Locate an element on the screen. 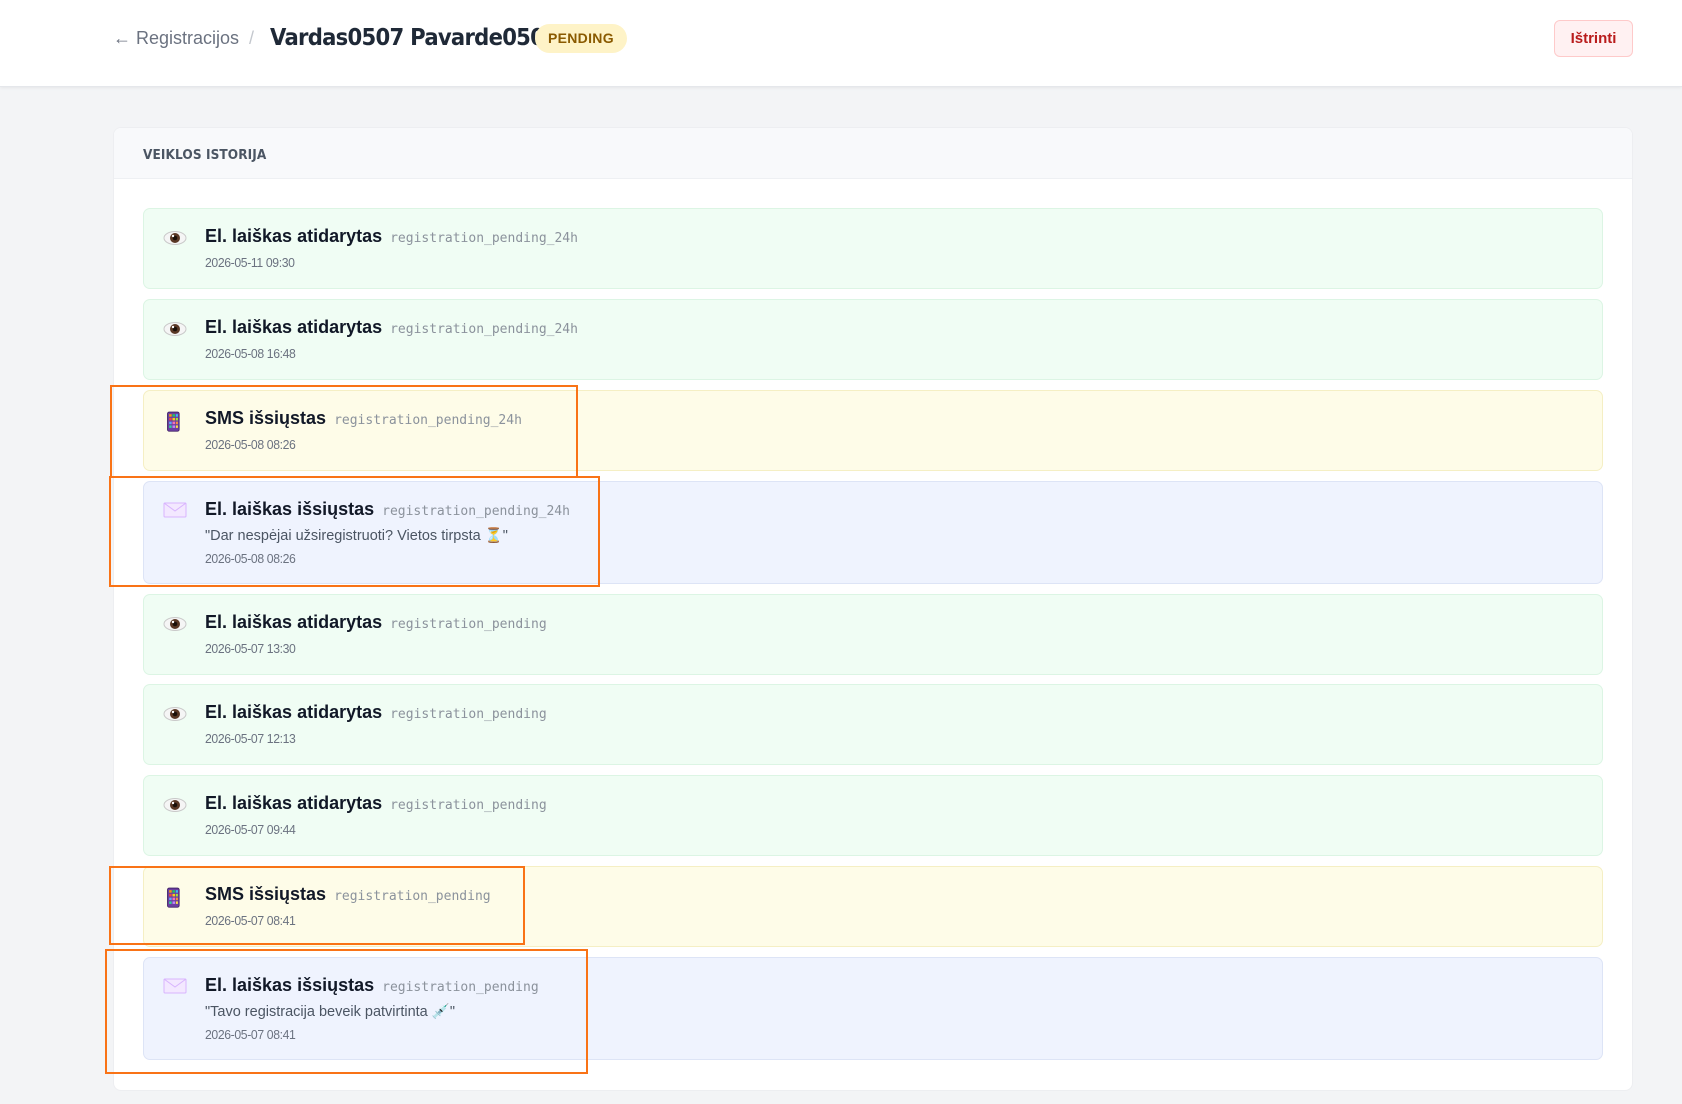  activity-item-label: SMS išsiųstas registration_pending is located at coordinates (348, 894).